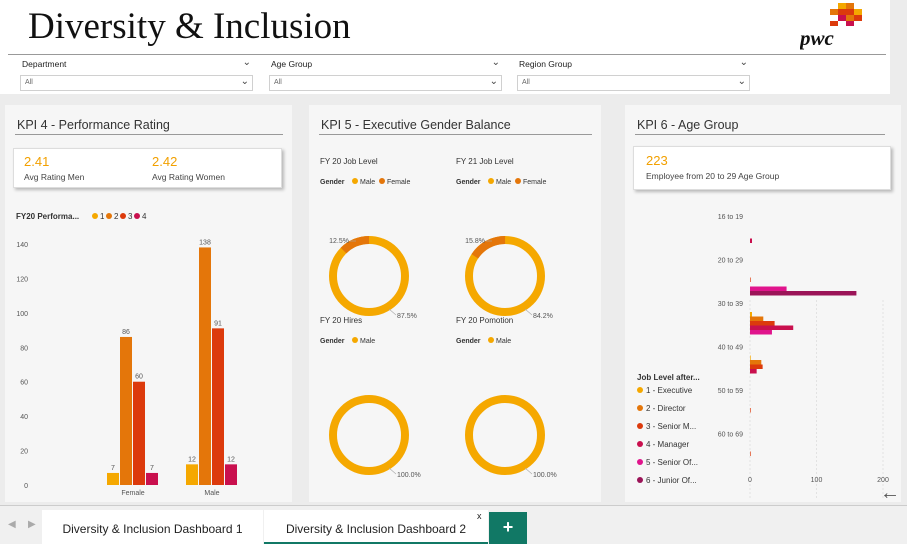 The image size is (907, 544). Describe the element at coordinates (750, 480) in the screenshot. I see `x-tick-label: 0` at that location.